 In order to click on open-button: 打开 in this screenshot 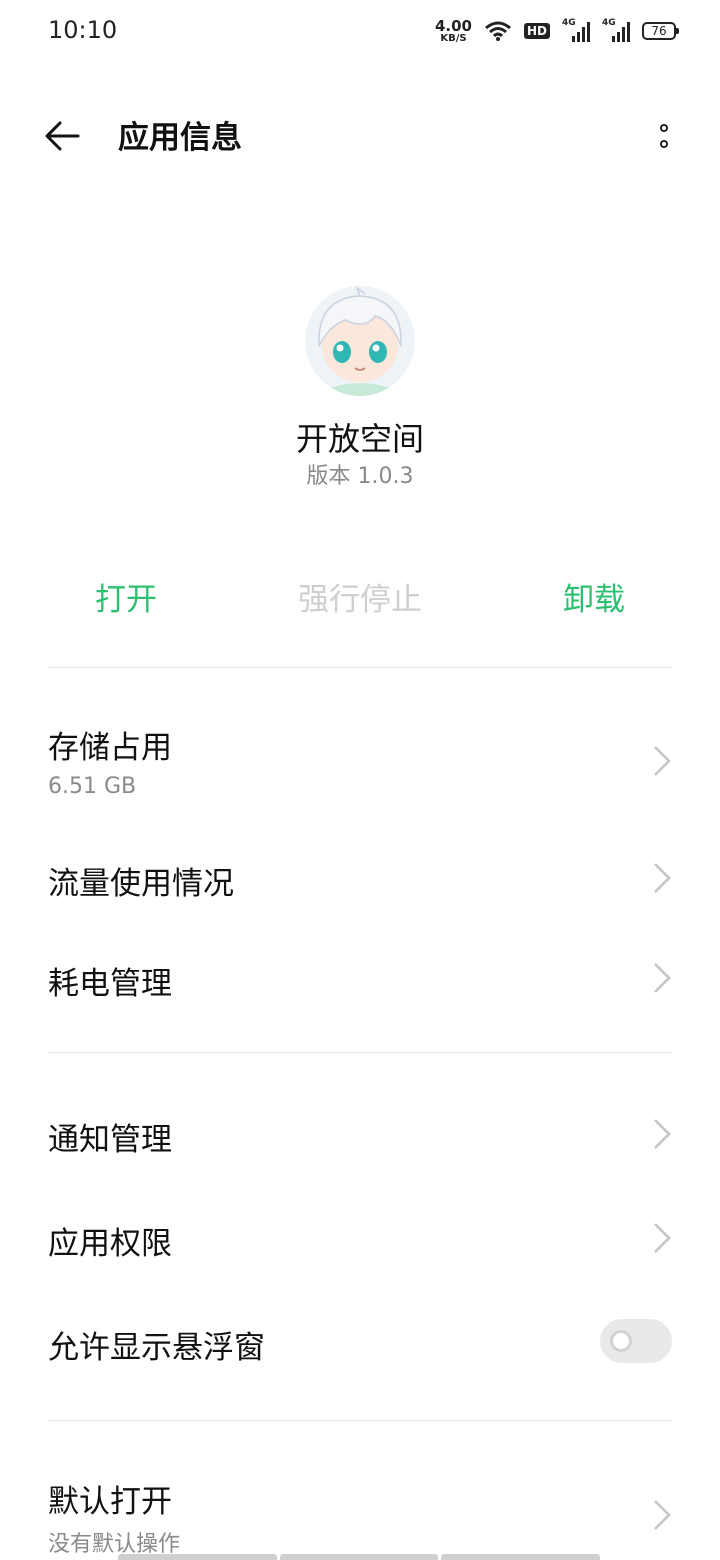, I will do `click(126, 596)`.